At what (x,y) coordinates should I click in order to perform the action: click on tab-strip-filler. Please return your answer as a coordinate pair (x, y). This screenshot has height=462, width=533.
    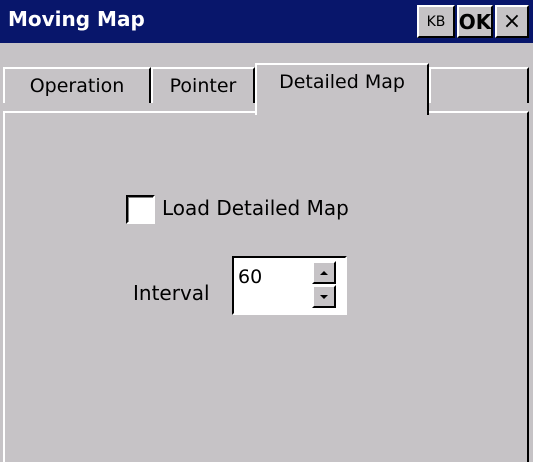
    Looking at the image, I should click on (479, 85).